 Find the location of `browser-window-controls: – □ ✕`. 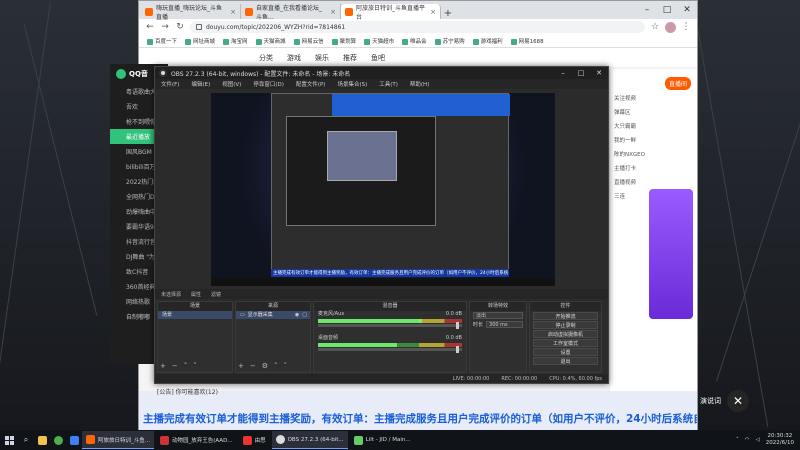

browser-window-controls: – □ ✕ is located at coordinates (667, 10).